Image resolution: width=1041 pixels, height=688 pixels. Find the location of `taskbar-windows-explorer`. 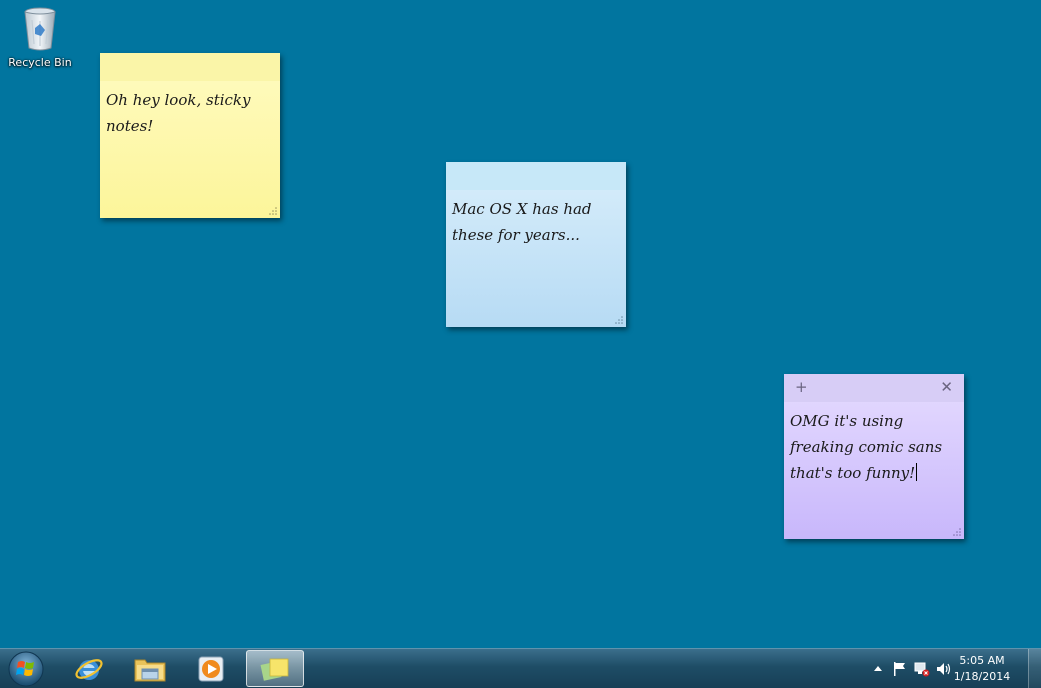

taskbar-windows-explorer is located at coordinates (150, 668).